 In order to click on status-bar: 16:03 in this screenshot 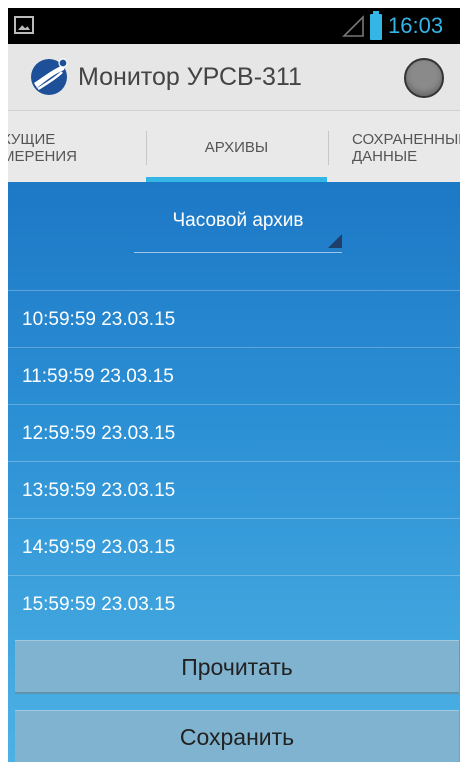, I will do `click(234, 26)`.